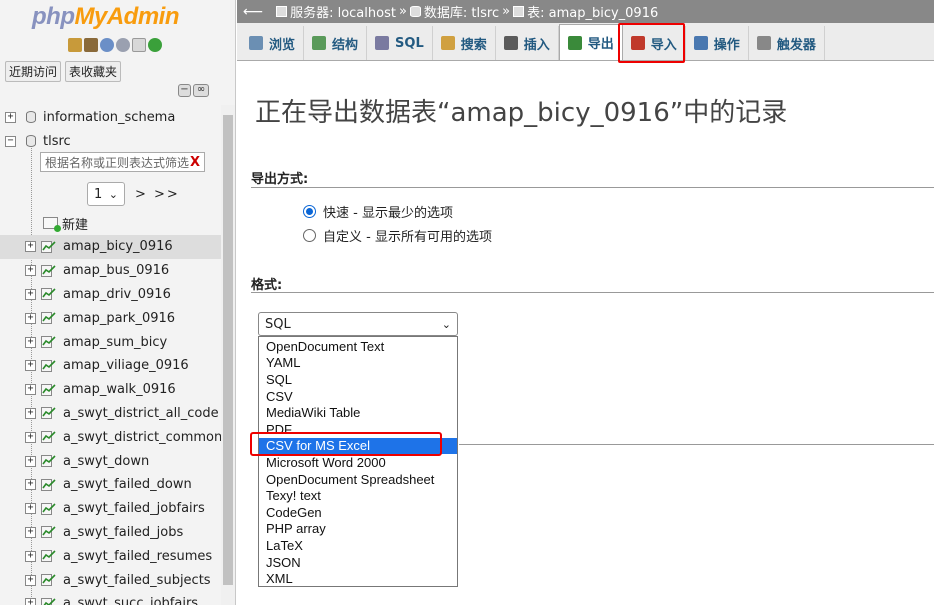  What do you see at coordinates (358, 396) in the screenshot?
I see `format-option: CSV` at bounding box center [358, 396].